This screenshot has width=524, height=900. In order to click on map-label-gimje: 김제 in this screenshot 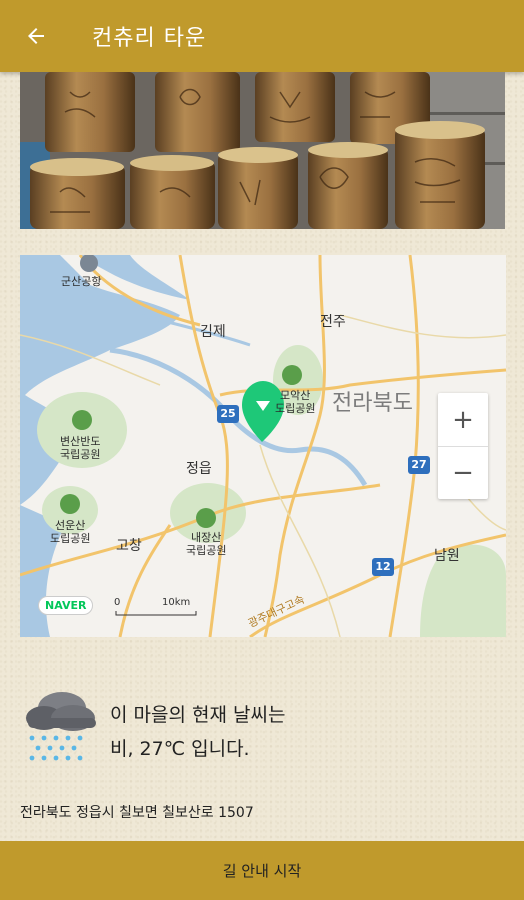, I will do `click(213, 332)`.